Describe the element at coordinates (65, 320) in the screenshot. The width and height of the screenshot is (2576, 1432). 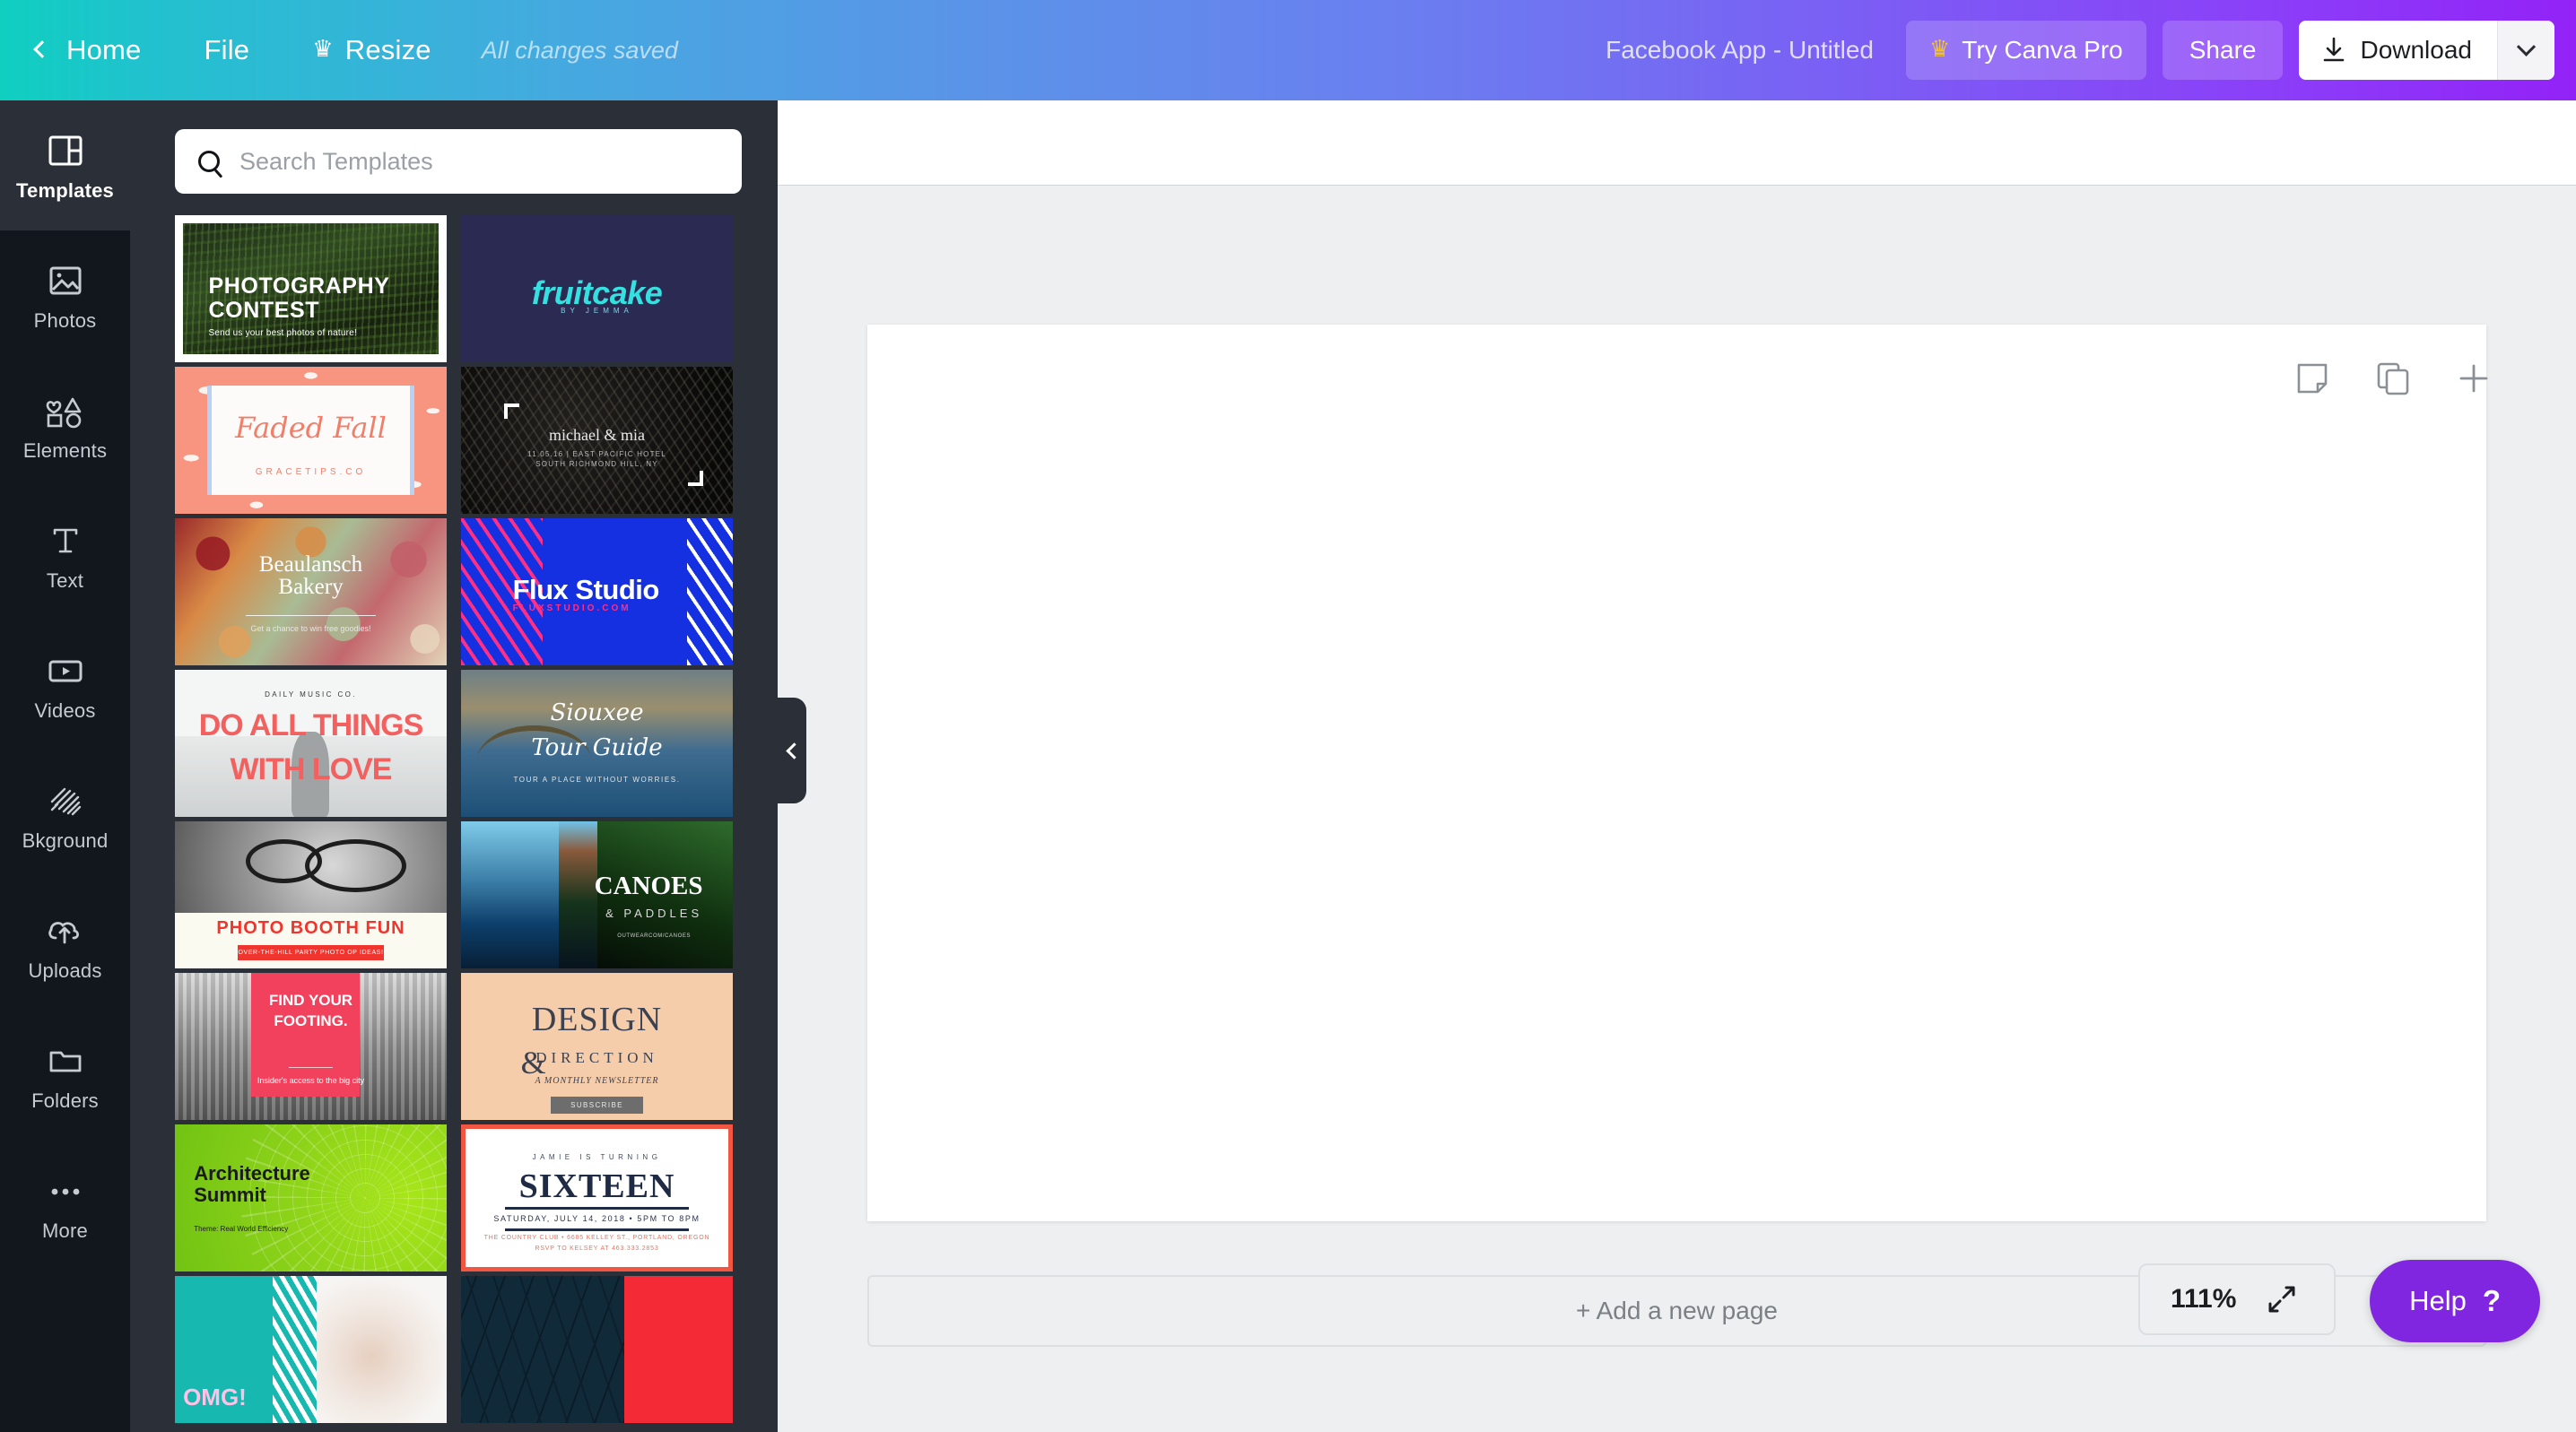
I see `sidebar-item-label: Photos` at that location.